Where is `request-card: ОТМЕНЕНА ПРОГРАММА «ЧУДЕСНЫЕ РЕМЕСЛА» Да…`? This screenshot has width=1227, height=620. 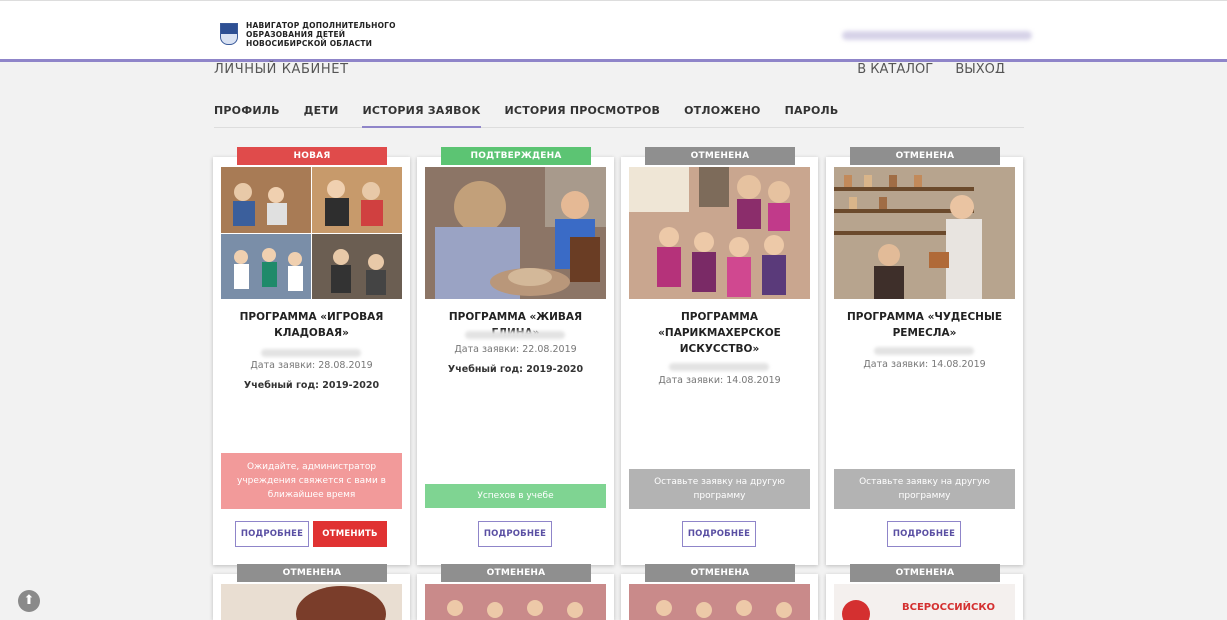
request-card: ОТМЕНЕНА ПРОГРАММА «ЧУДЕСНЫЕ РЕМЕСЛА» Да… is located at coordinates (924, 356).